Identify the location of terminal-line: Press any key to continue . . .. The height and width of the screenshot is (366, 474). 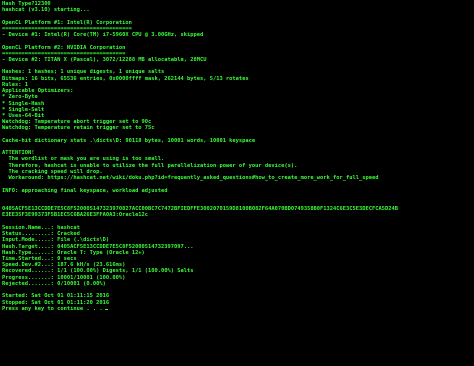
(237, 309).